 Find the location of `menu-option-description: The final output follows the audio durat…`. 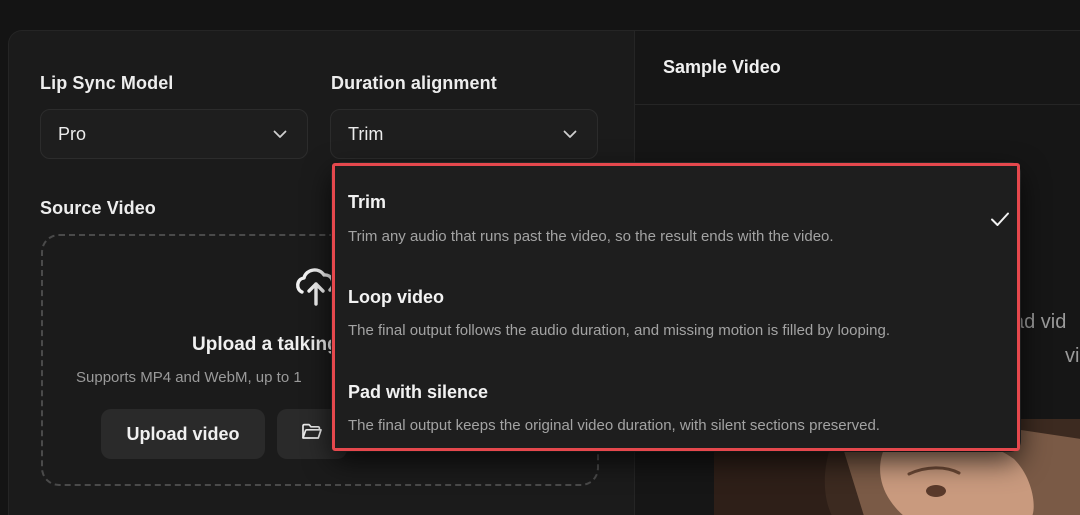

menu-option-description: The final output follows the audio durat… is located at coordinates (619, 330).